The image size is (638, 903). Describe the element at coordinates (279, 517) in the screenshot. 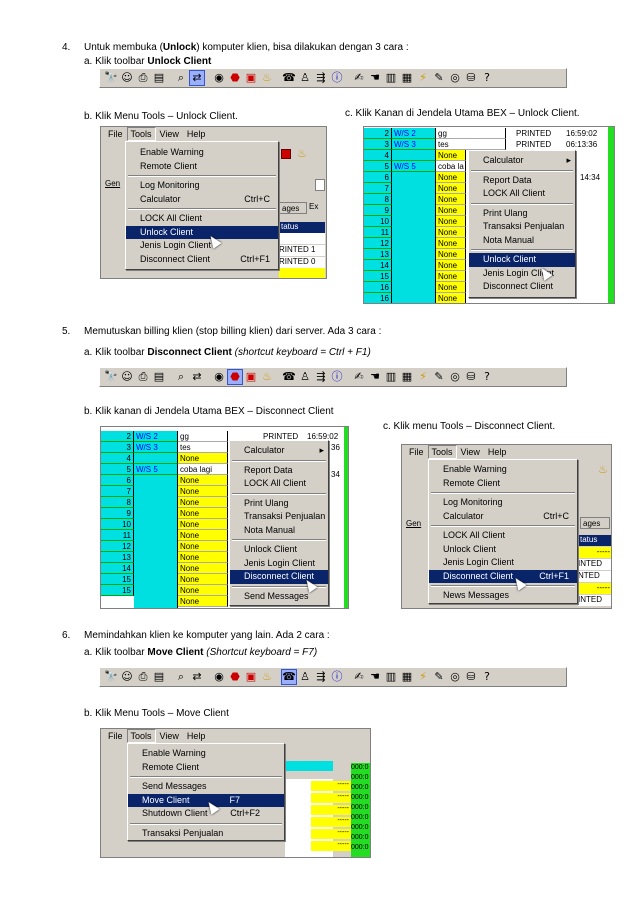

I see `ctx-item-transaksi: Transaksi Penjualan` at that location.